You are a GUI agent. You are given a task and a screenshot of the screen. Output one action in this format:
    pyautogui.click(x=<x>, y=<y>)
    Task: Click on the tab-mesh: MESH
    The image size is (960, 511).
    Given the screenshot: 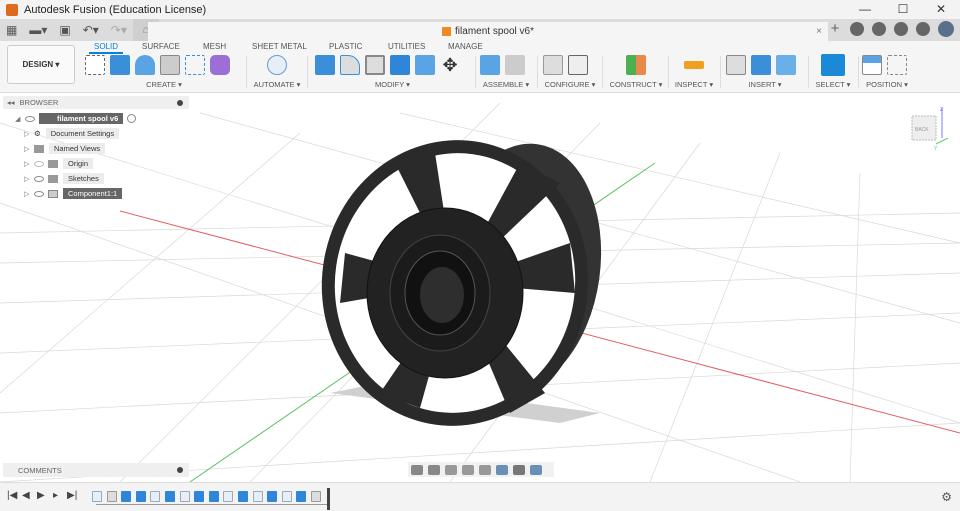 What is the action you would take?
    pyautogui.click(x=214, y=46)
    